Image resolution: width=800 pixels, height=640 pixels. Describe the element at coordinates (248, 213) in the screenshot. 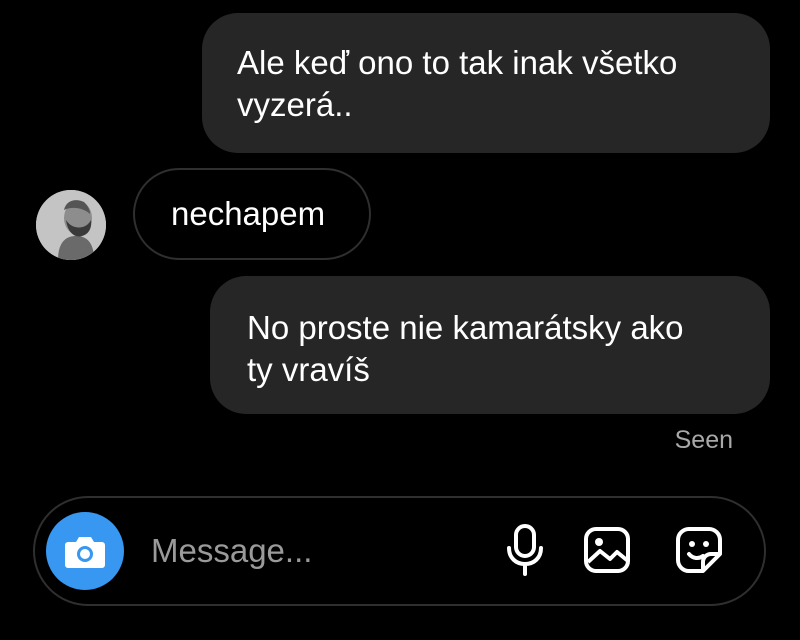

I see `message-text: nechapem` at that location.